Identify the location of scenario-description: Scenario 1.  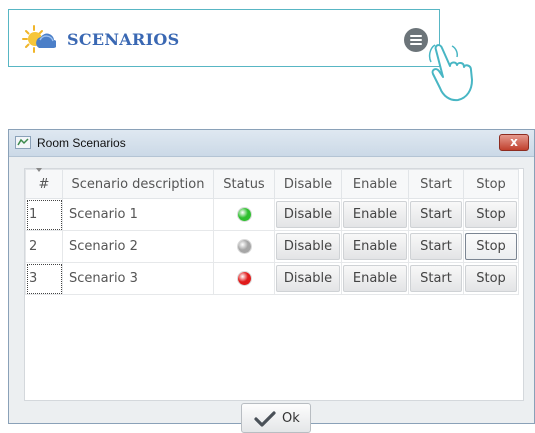
(138, 214).